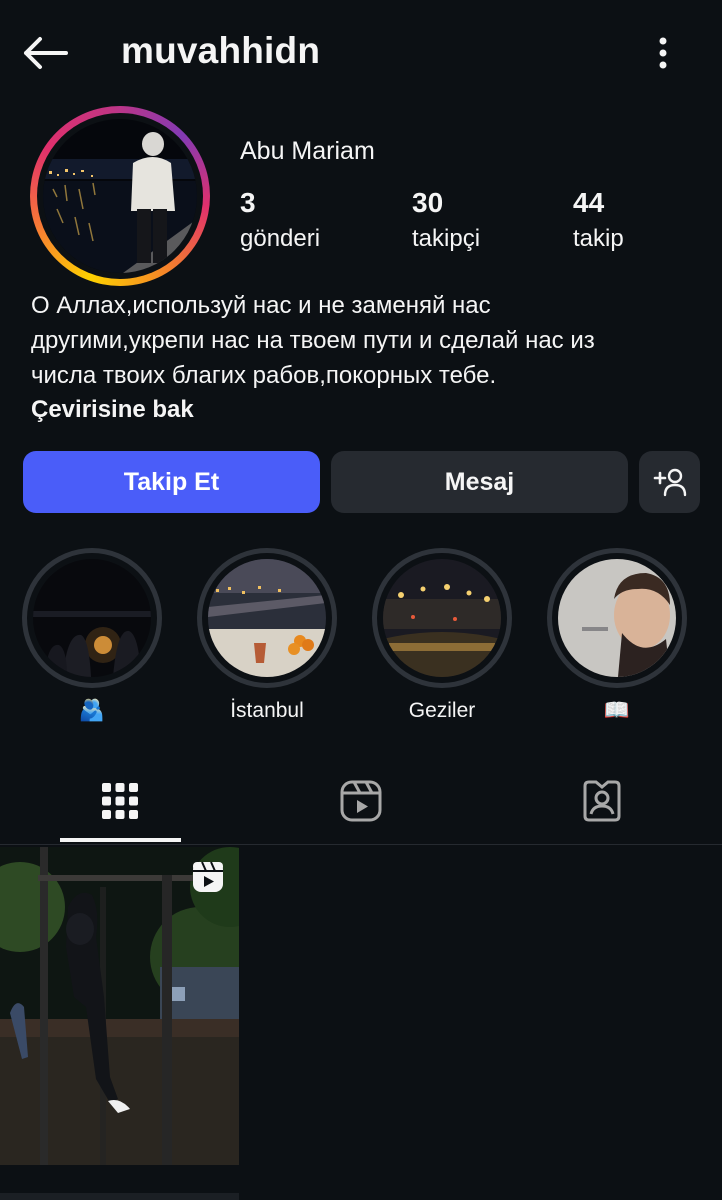  I want to click on display-name: Abu Mariam, so click(307, 151).